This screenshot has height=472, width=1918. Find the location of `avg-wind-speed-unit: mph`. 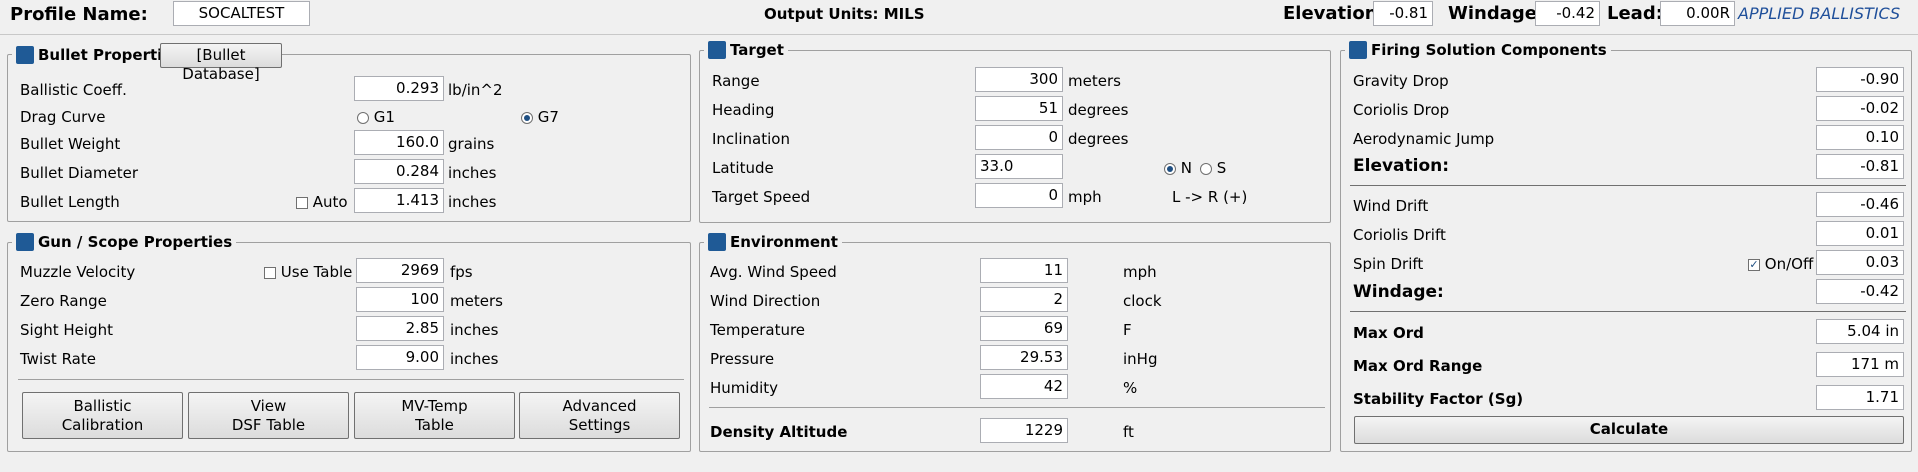

avg-wind-speed-unit: mph is located at coordinates (1140, 272).